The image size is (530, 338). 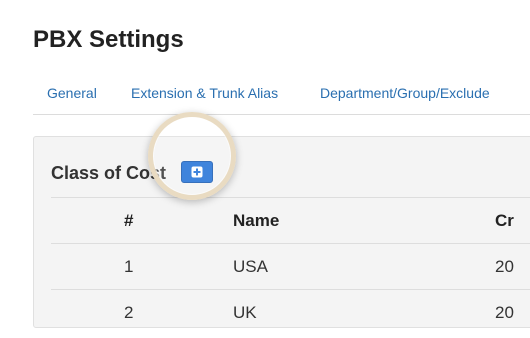 I want to click on column-header-name: Name, so click(x=256, y=221).